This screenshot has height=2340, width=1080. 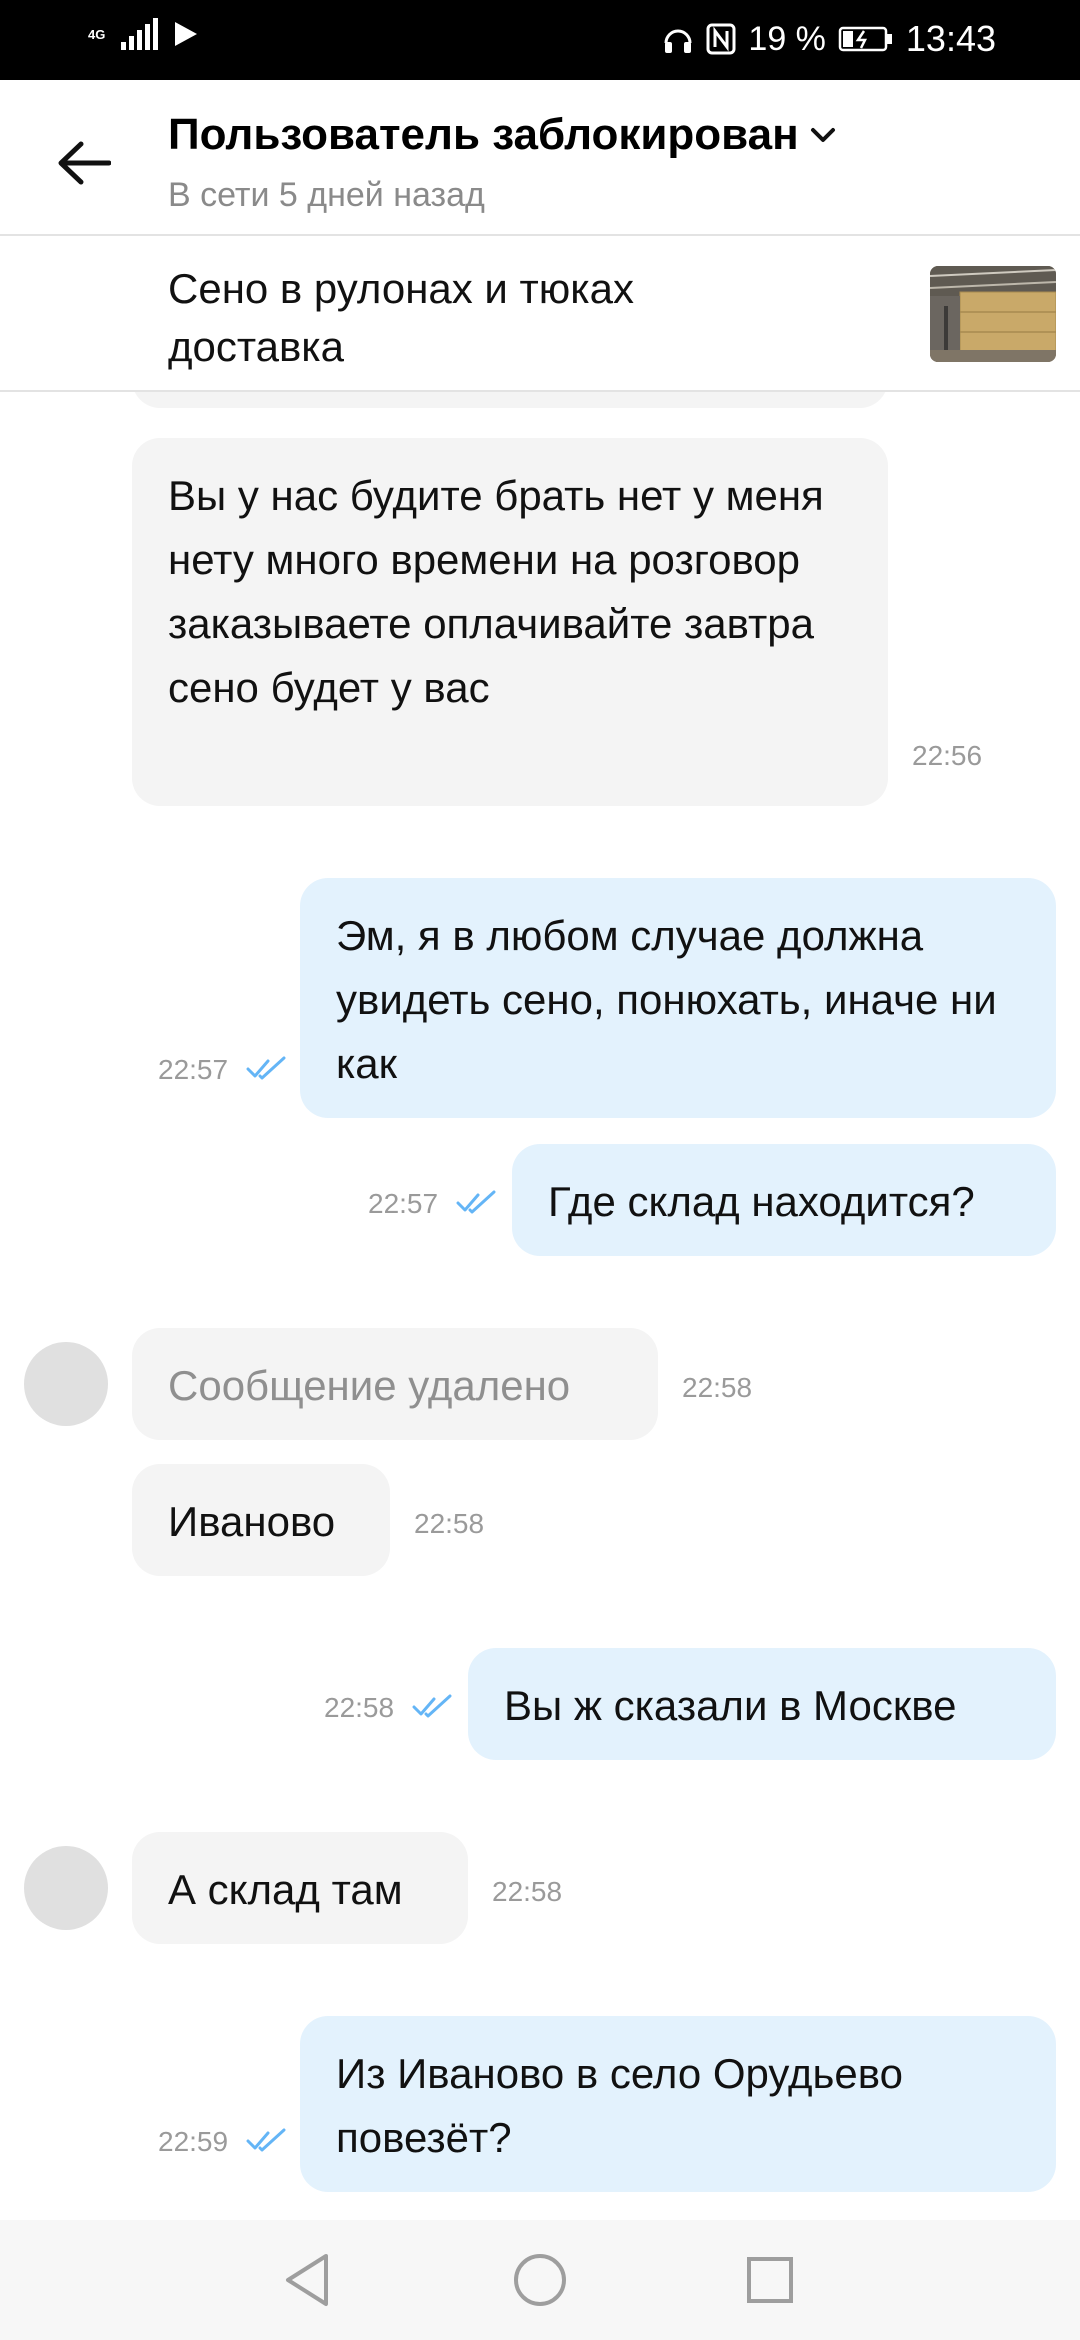 What do you see at coordinates (252, 1521) in the screenshot?
I see `message-text: Иваново` at bounding box center [252, 1521].